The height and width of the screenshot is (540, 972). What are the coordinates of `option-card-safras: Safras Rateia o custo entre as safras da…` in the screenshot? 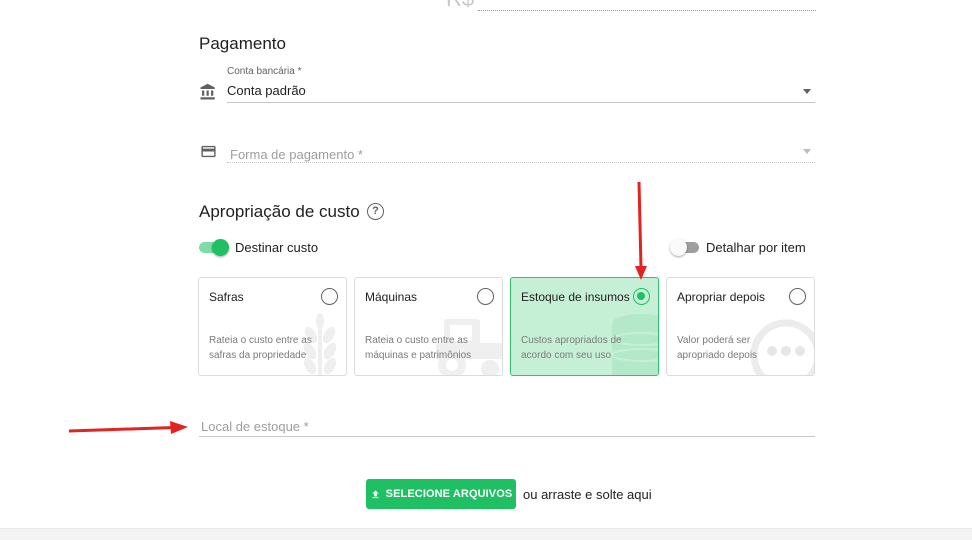 It's located at (272, 326).